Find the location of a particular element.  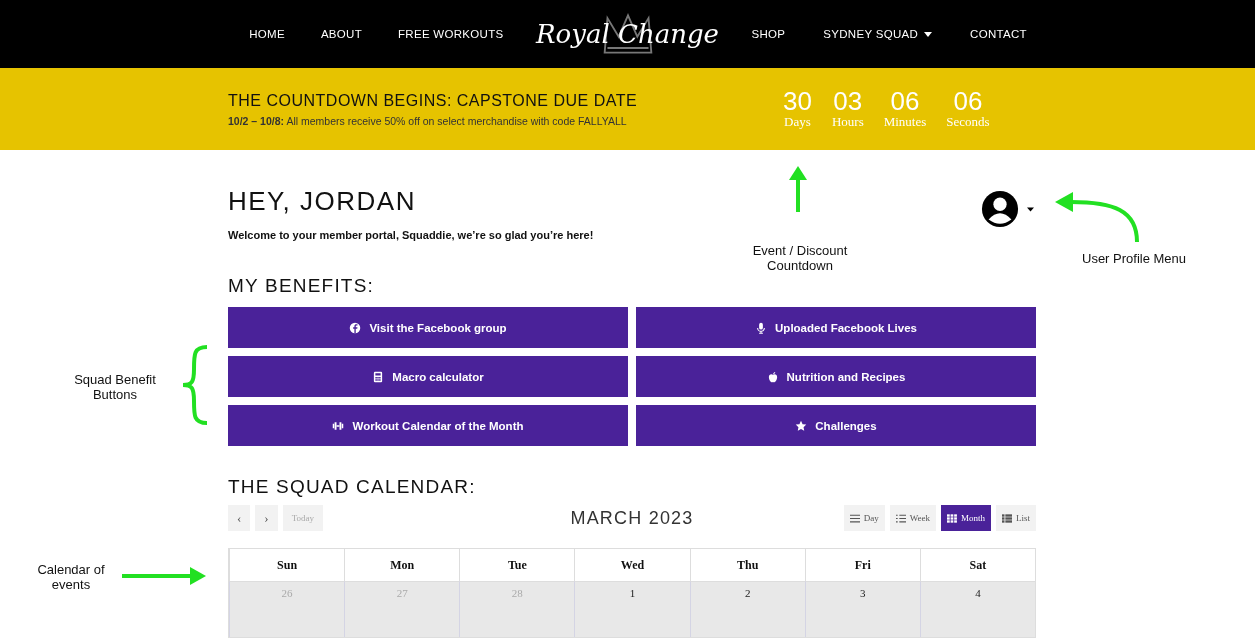

user-profile-menu is located at coordinates (1007, 209).